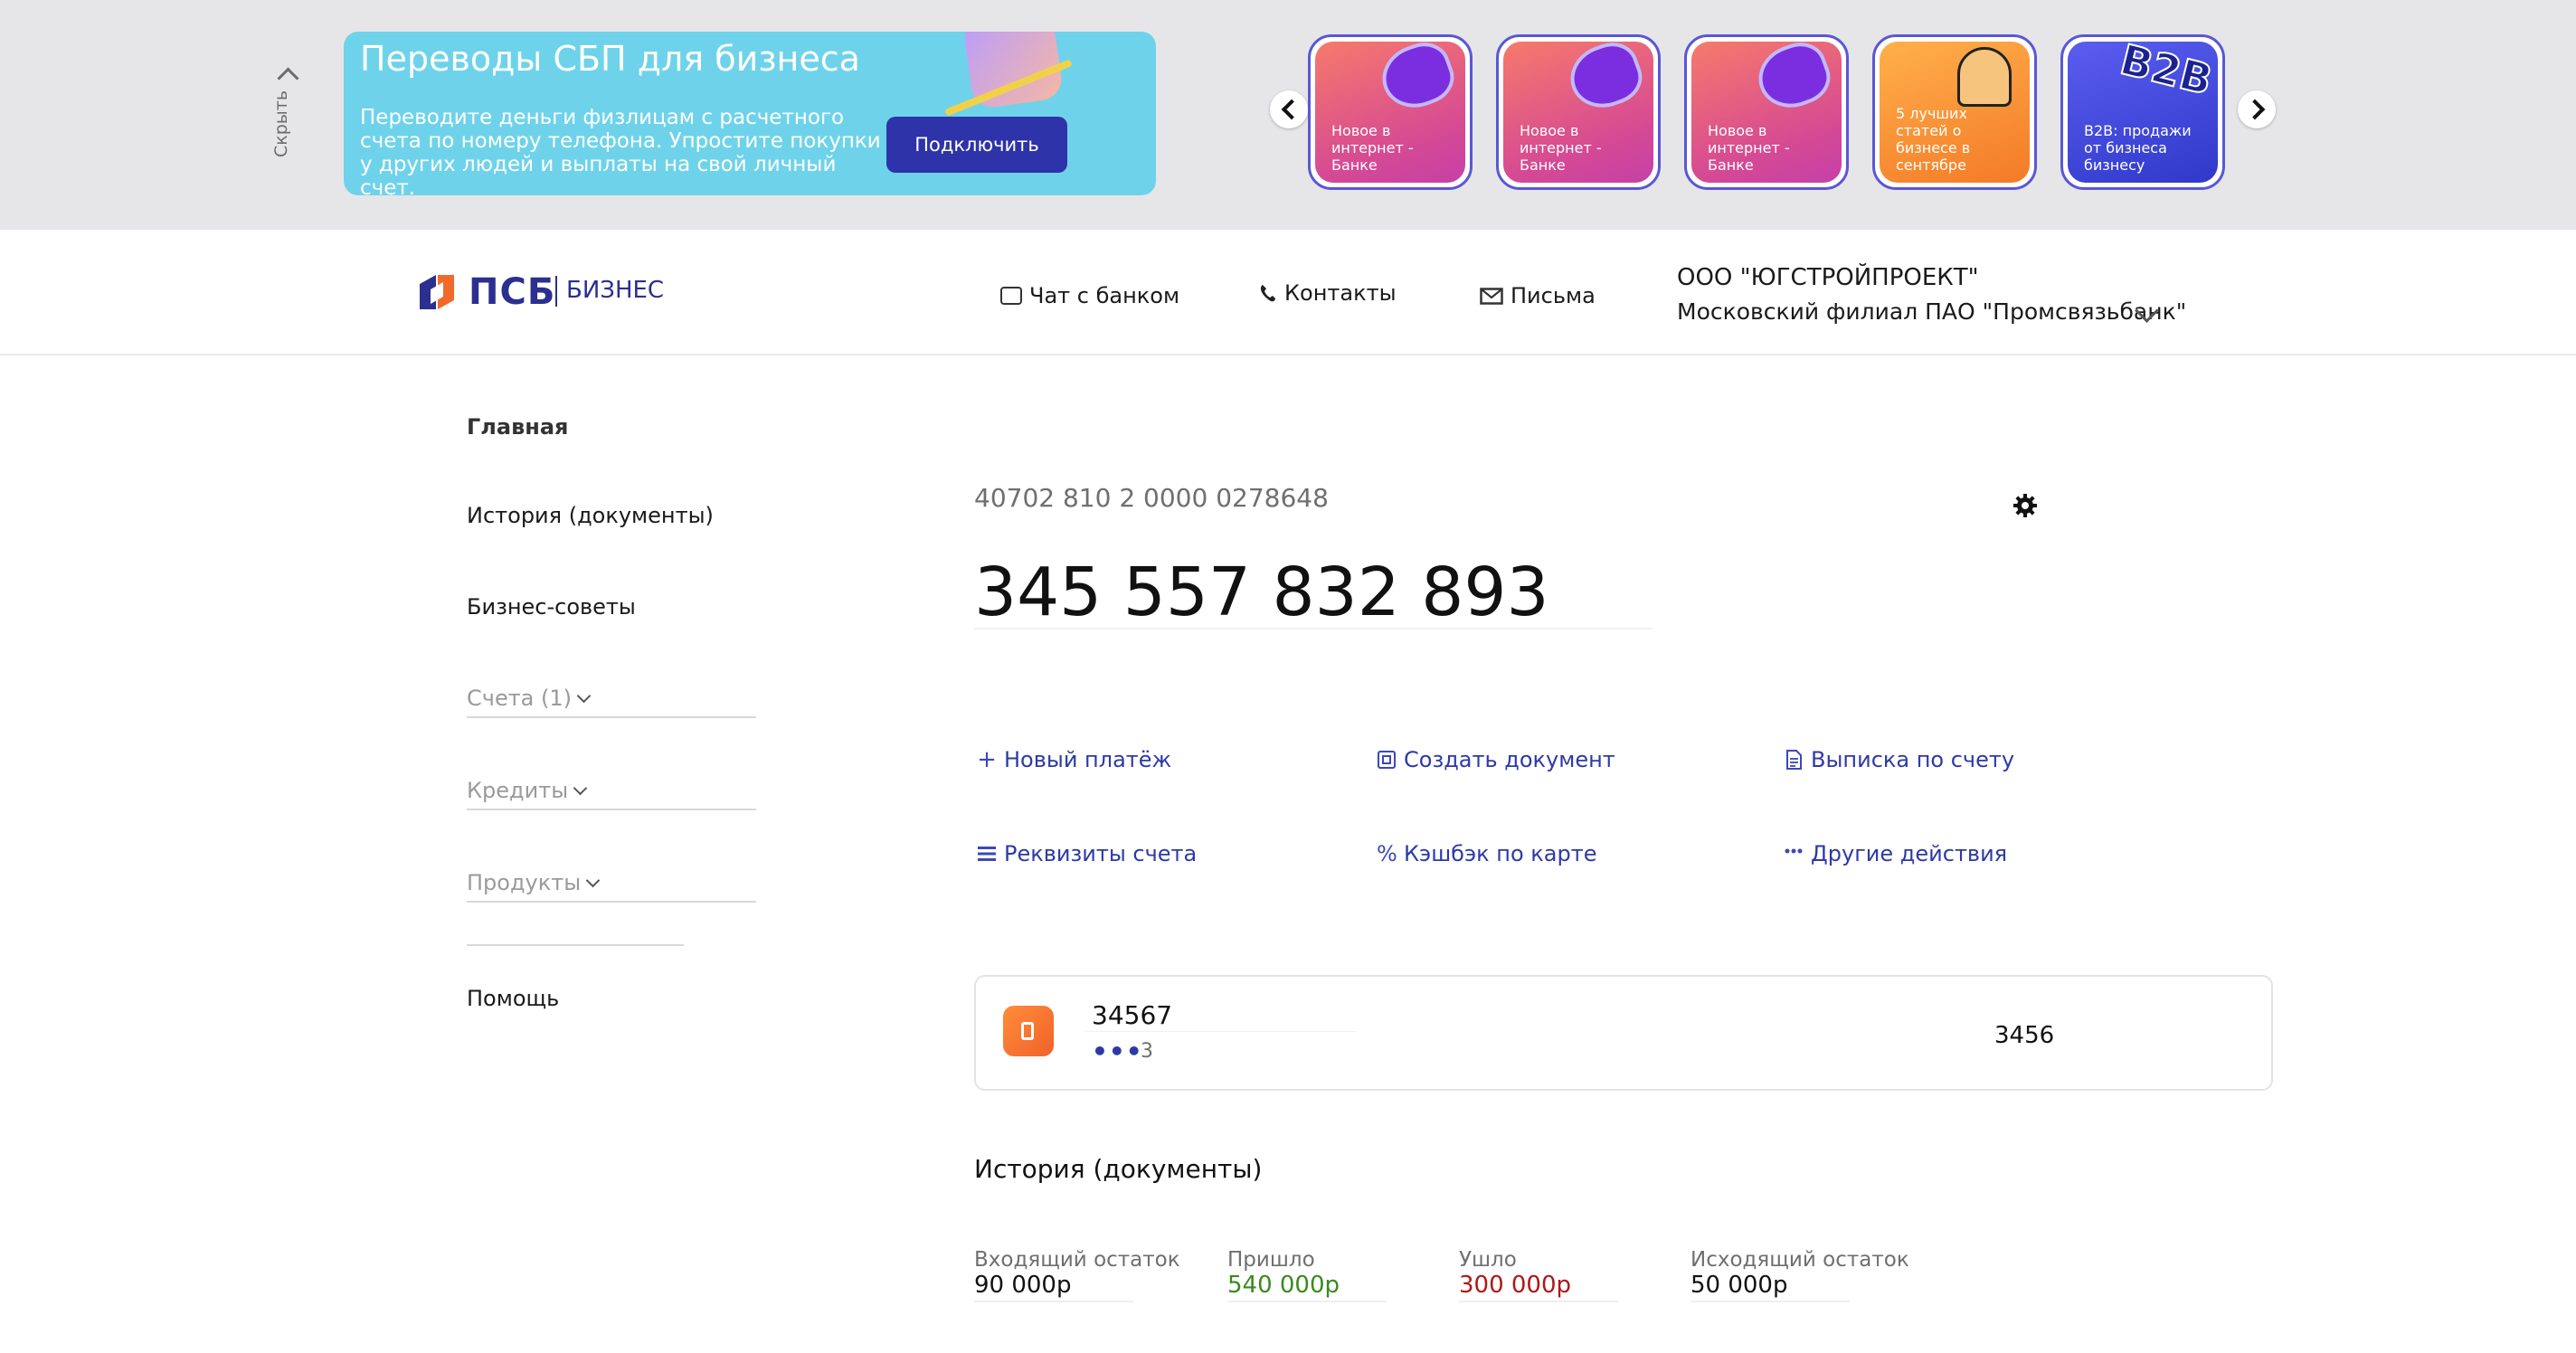 Image resolution: width=2576 pixels, height=1353 pixels. Describe the element at coordinates (1288, 355) in the screenshot. I see `header-divider` at that location.